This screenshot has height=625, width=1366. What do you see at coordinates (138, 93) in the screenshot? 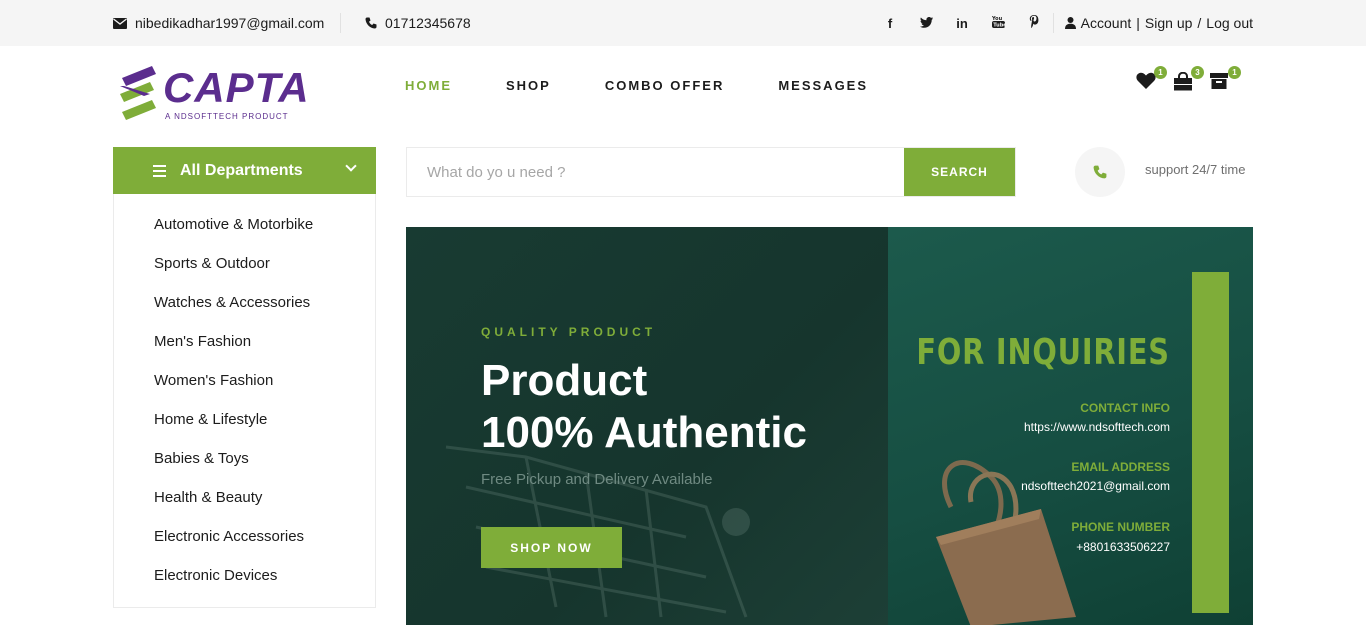
I see `logo-mark` at bounding box center [138, 93].